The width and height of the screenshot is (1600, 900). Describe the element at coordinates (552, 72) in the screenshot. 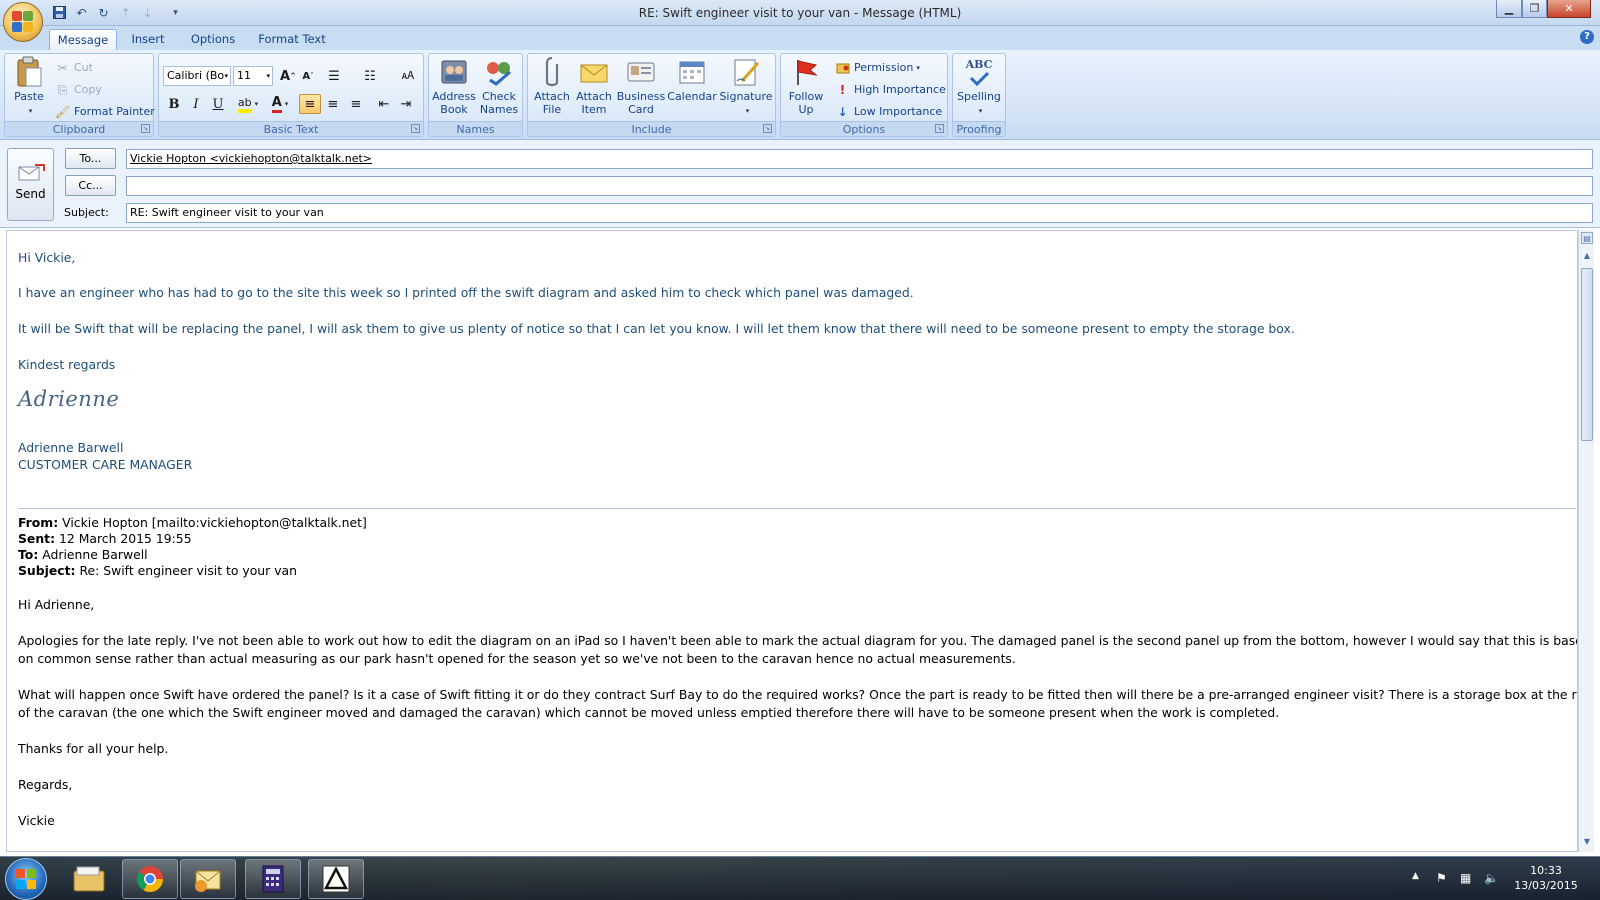

I see `paperclip-icon` at that location.